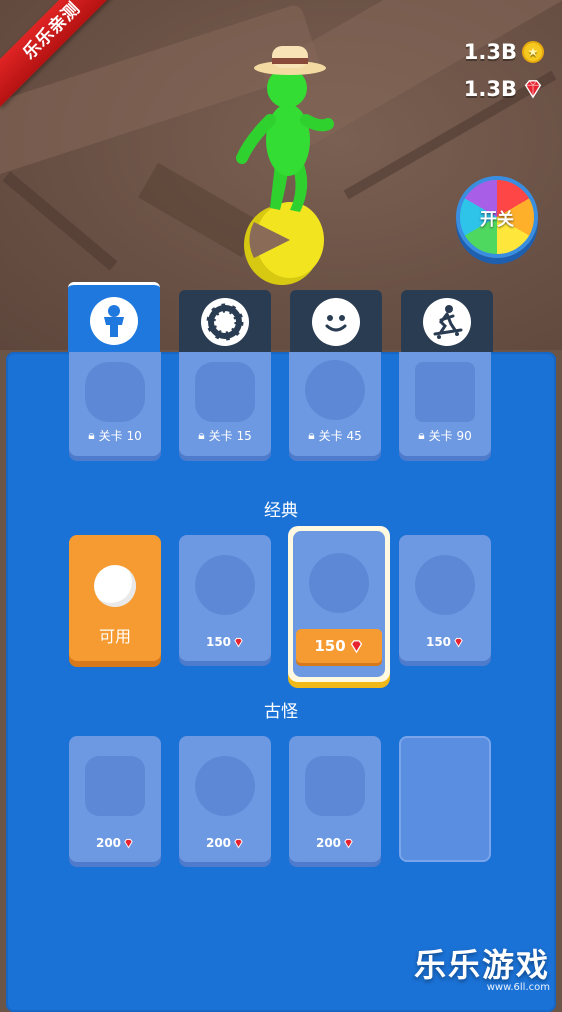  I want to click on tab-skateboard, so click(447, 322).